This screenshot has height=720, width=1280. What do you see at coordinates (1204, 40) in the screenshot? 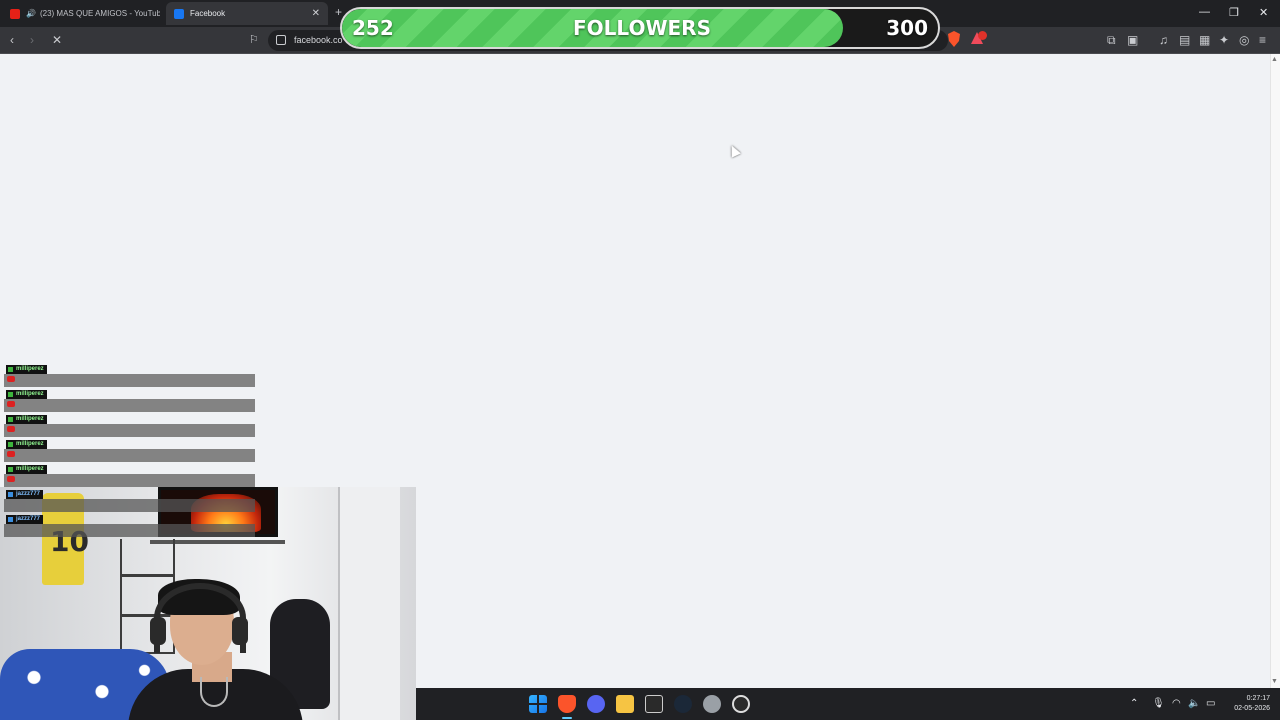
I see `wallet-icon: ▦` at bounding box center [1204, 40].